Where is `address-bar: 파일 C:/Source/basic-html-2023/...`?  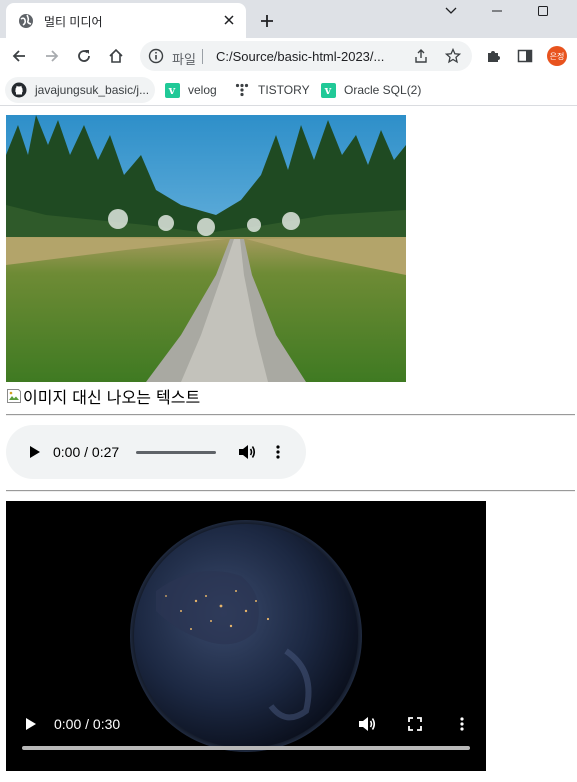 address-bar: 파일 C:/Source/basic-html-2023/... is located at coordinates (306, 56).